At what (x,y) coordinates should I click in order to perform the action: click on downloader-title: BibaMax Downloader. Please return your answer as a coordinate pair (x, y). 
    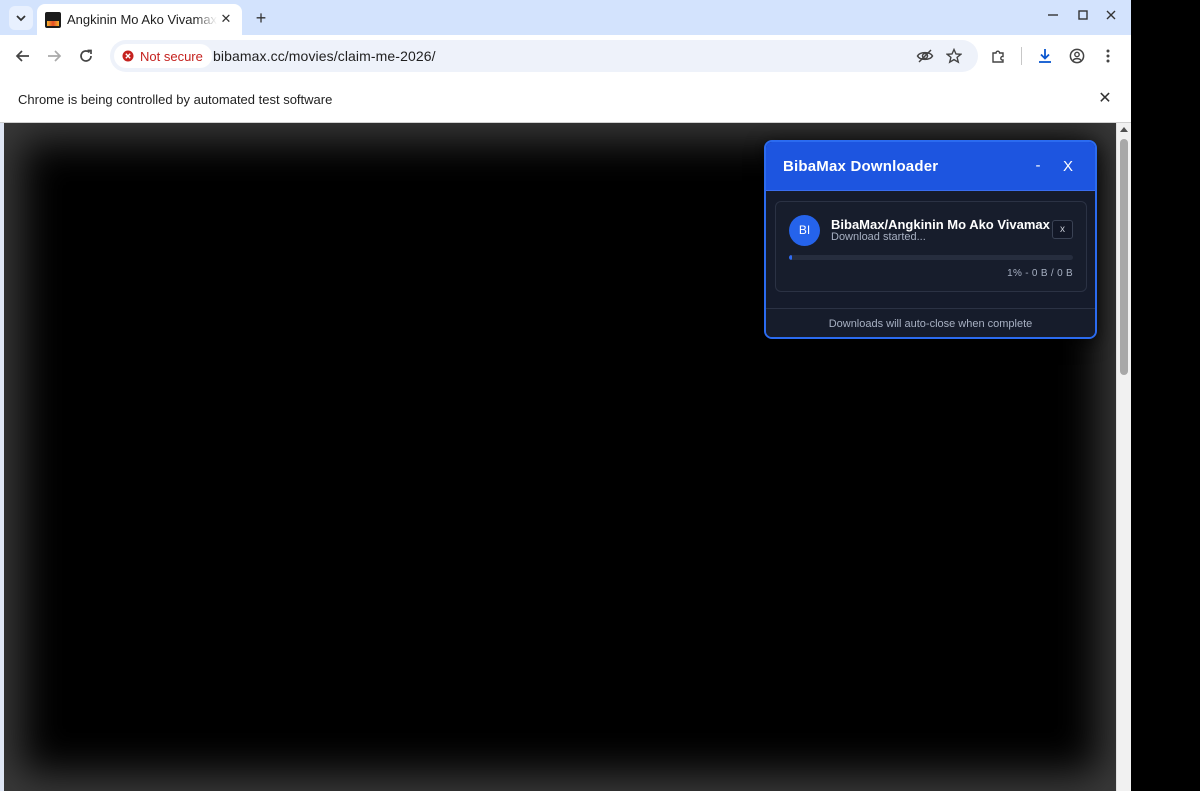
    Looking at the image, I should click on (861, 166).